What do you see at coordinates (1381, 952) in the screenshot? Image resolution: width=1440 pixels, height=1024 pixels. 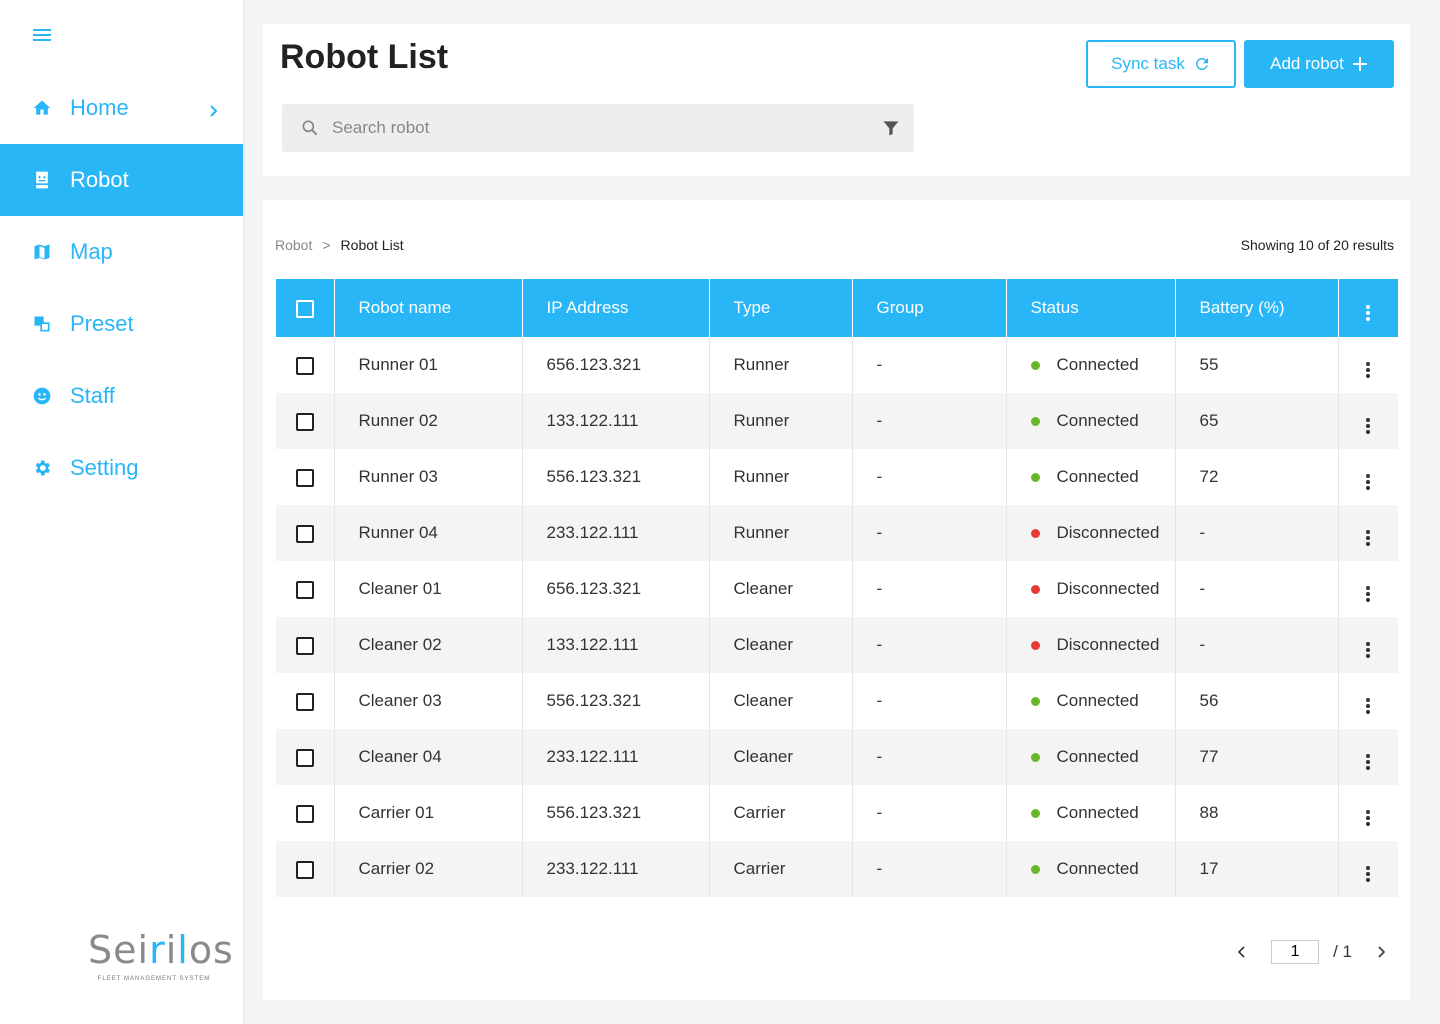 I see `next-page-icon` at bounding box center [1381, 952].